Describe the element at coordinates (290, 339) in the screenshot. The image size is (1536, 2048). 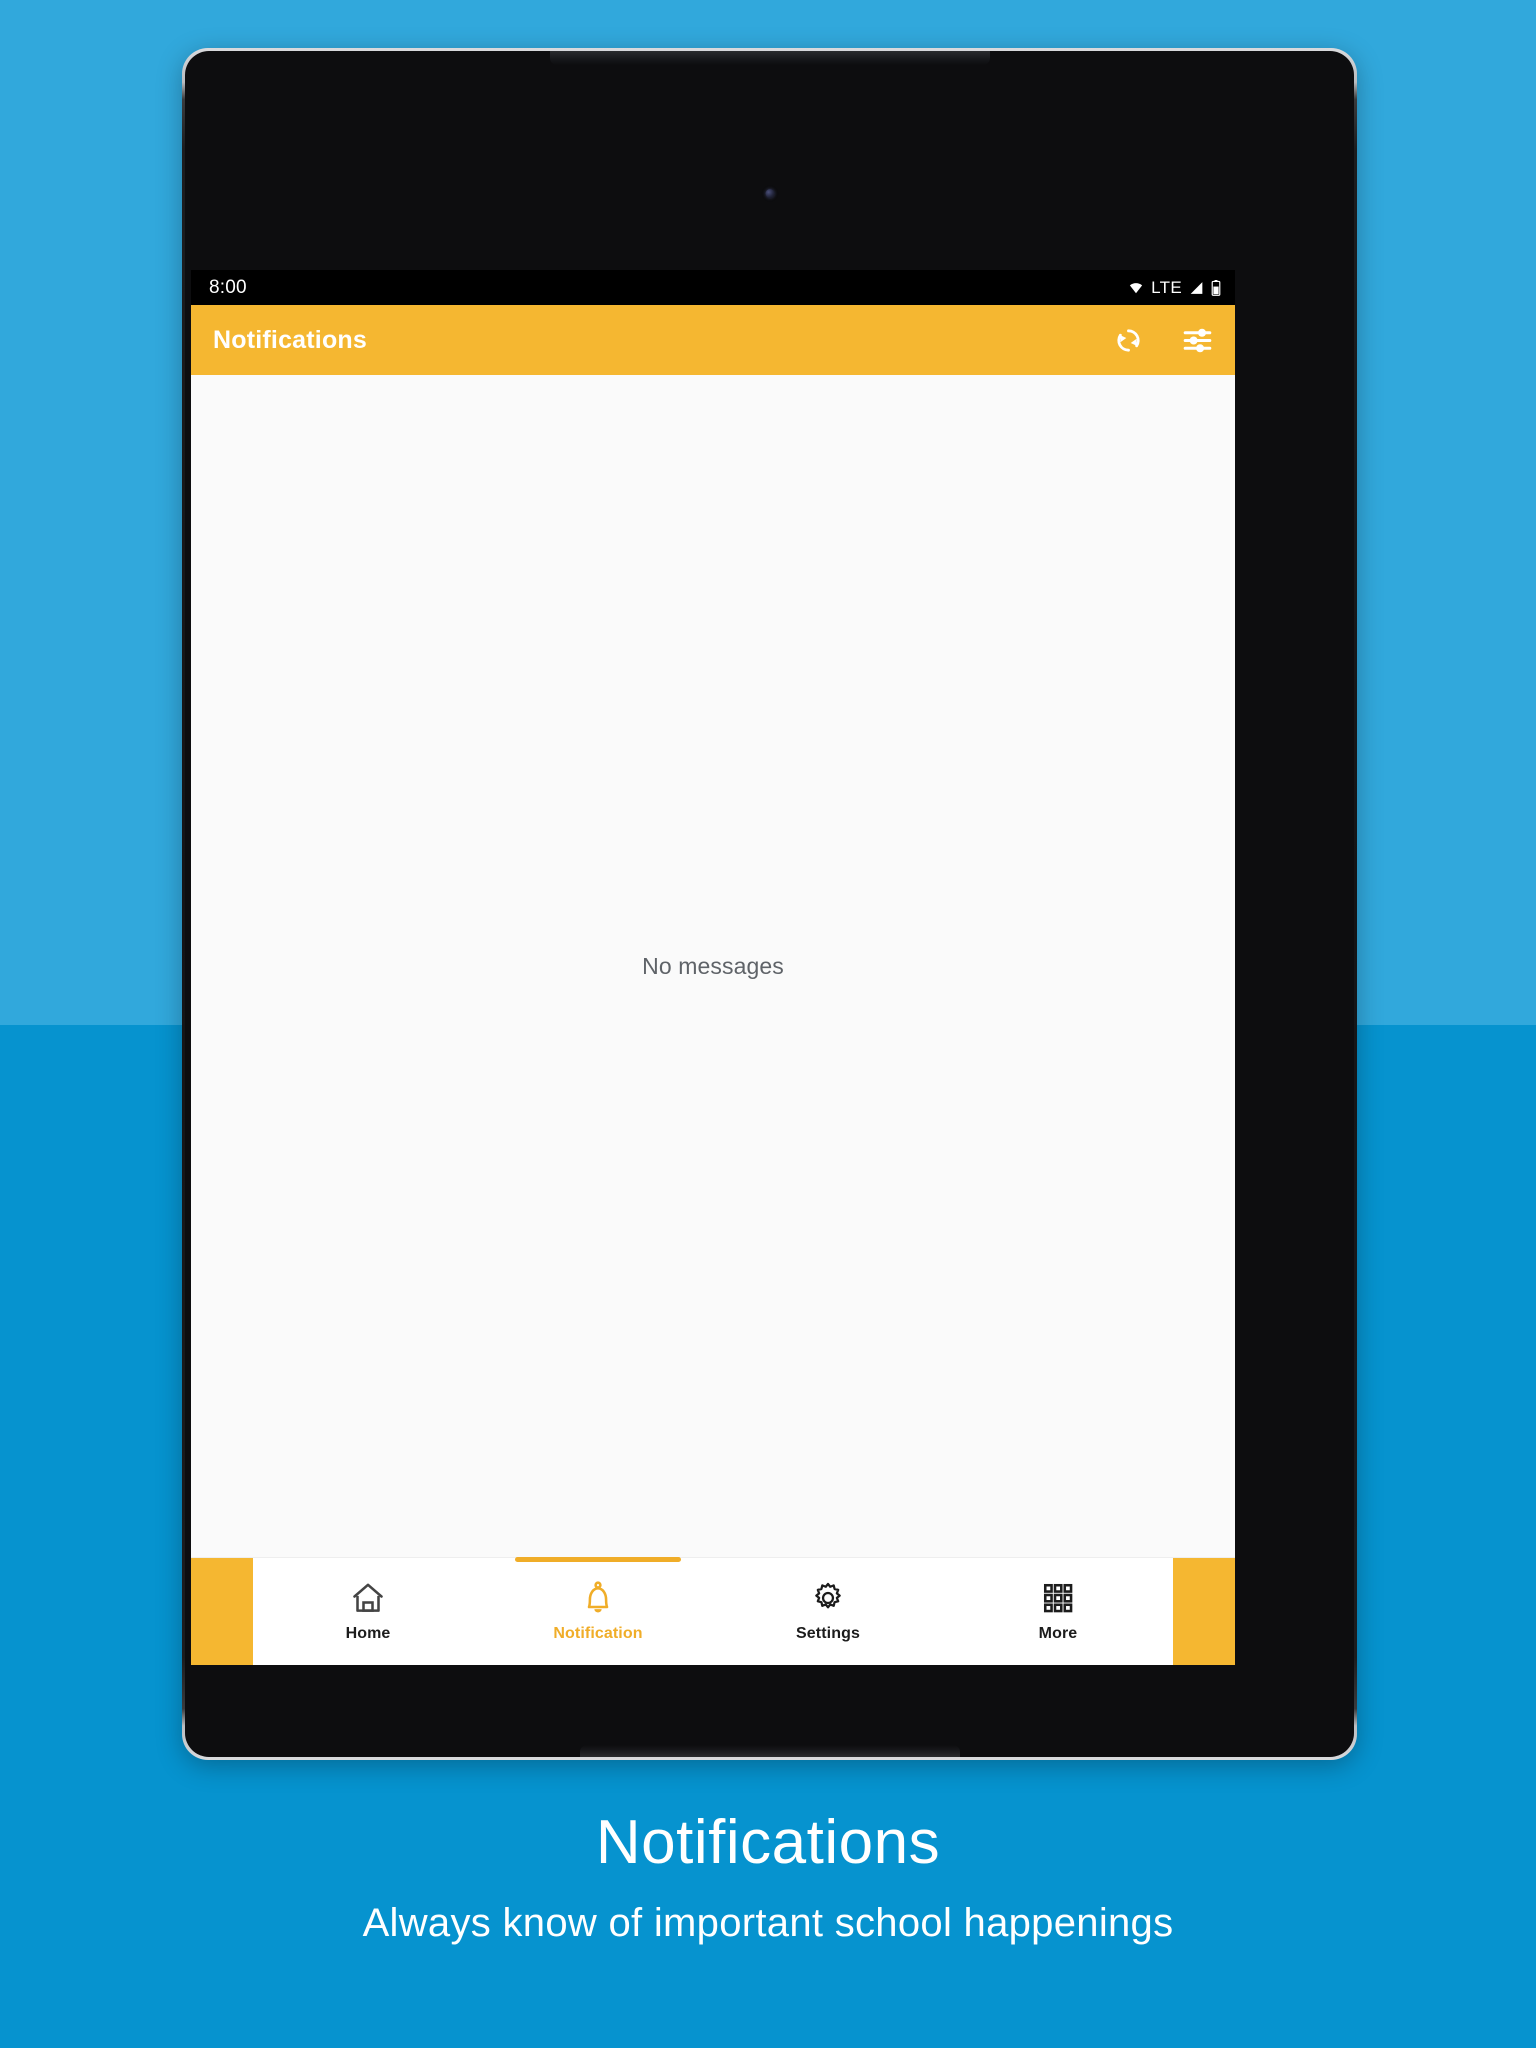
I see `page-title: Notifications` at that location.